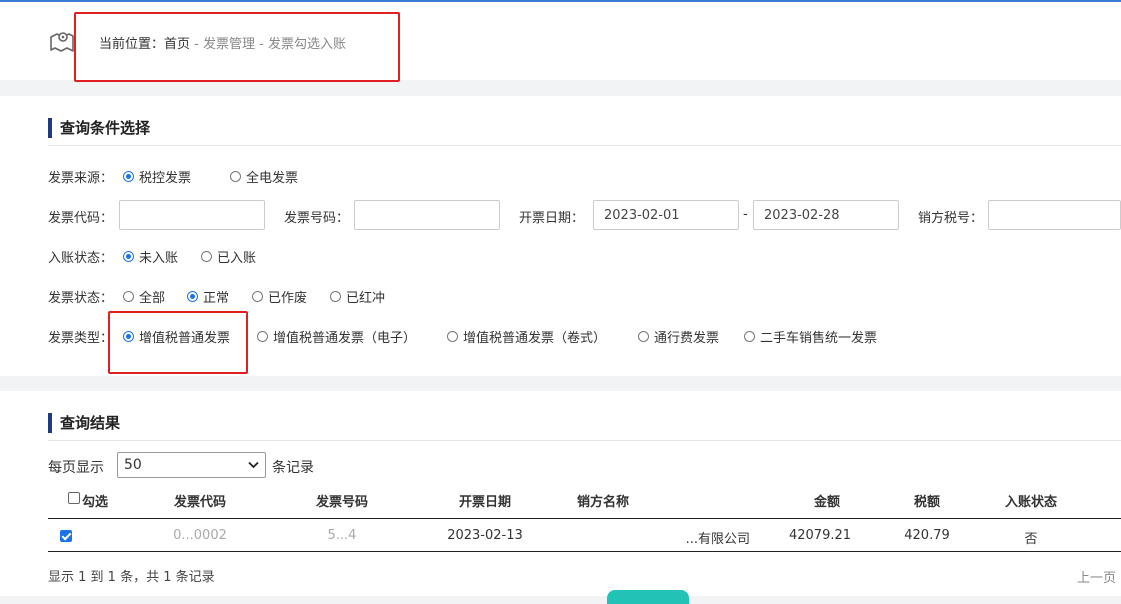  I want to click on per-page-label: 每页显示, so click(76, 468).